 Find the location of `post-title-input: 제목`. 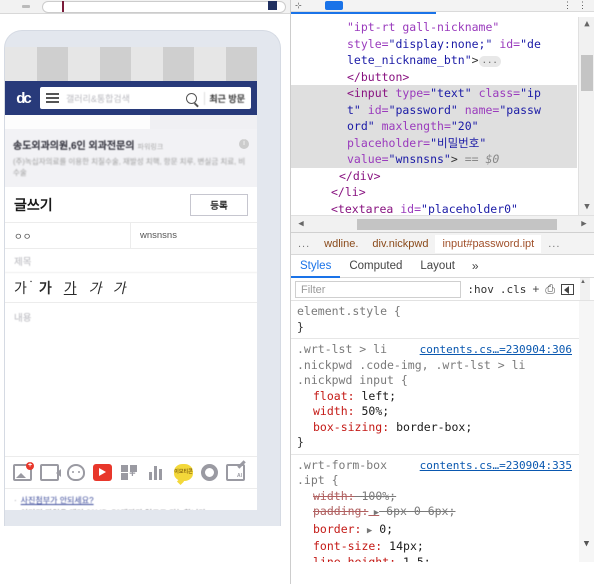

post-title-input: 제목 is located at coordinates (131, 261).